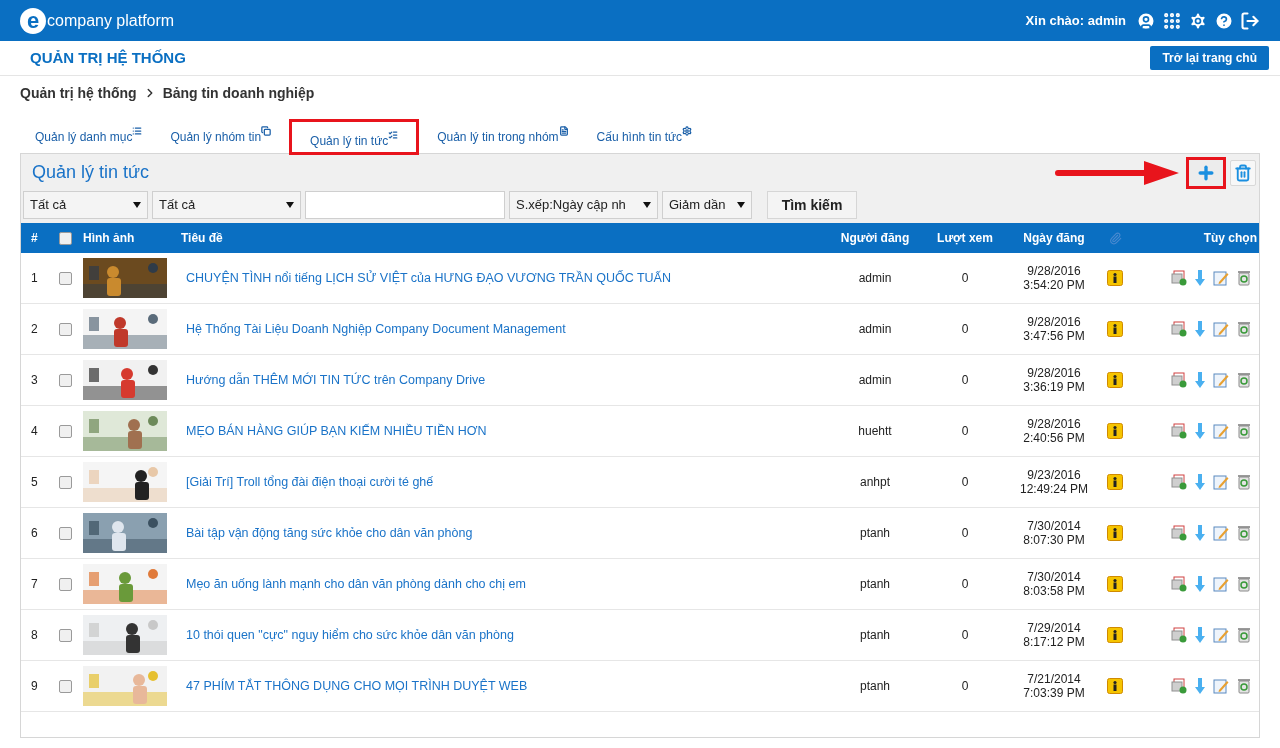 The image size is (1280, 748). I want to click on add-button, so click(1206, 172).